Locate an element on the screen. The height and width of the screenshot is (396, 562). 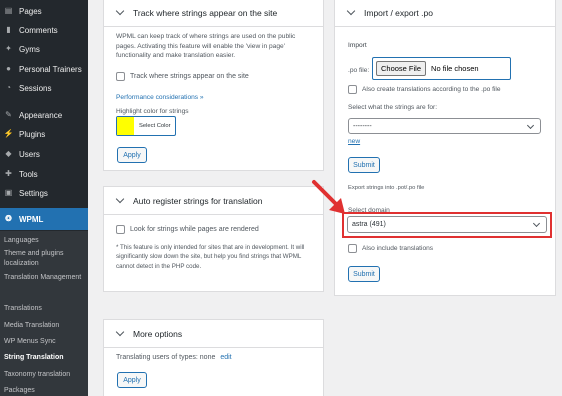
pin-icon: ✦ is located at coordinates (8, 48).